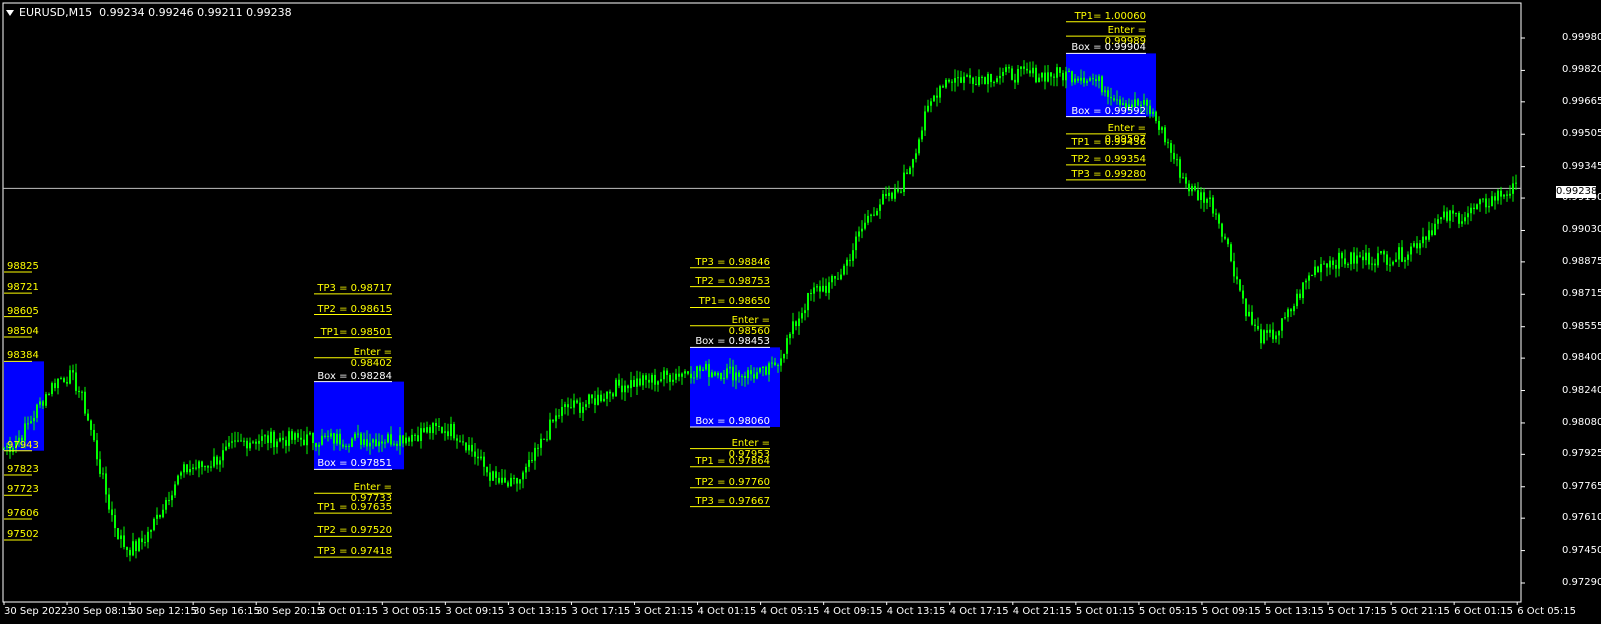 The width and height of the screenshot is (1601, 624). What do you see at coordinates (23, 535) in the screenshot?
I see `left-level-label: 97502` at bounding box center [23, 535].